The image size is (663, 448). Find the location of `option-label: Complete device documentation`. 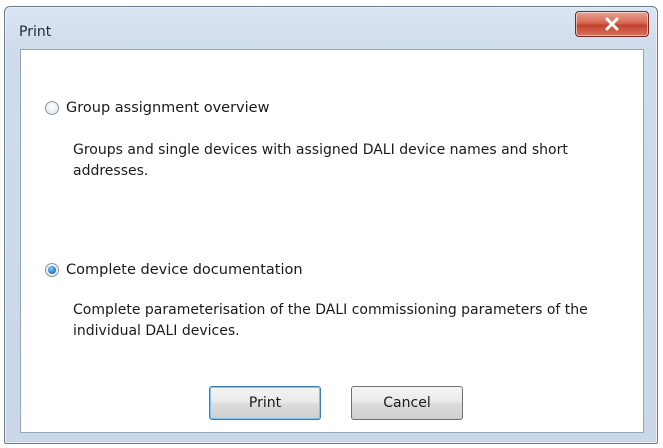

option-label: Complete device documentation is located at coordinates (184, 270).